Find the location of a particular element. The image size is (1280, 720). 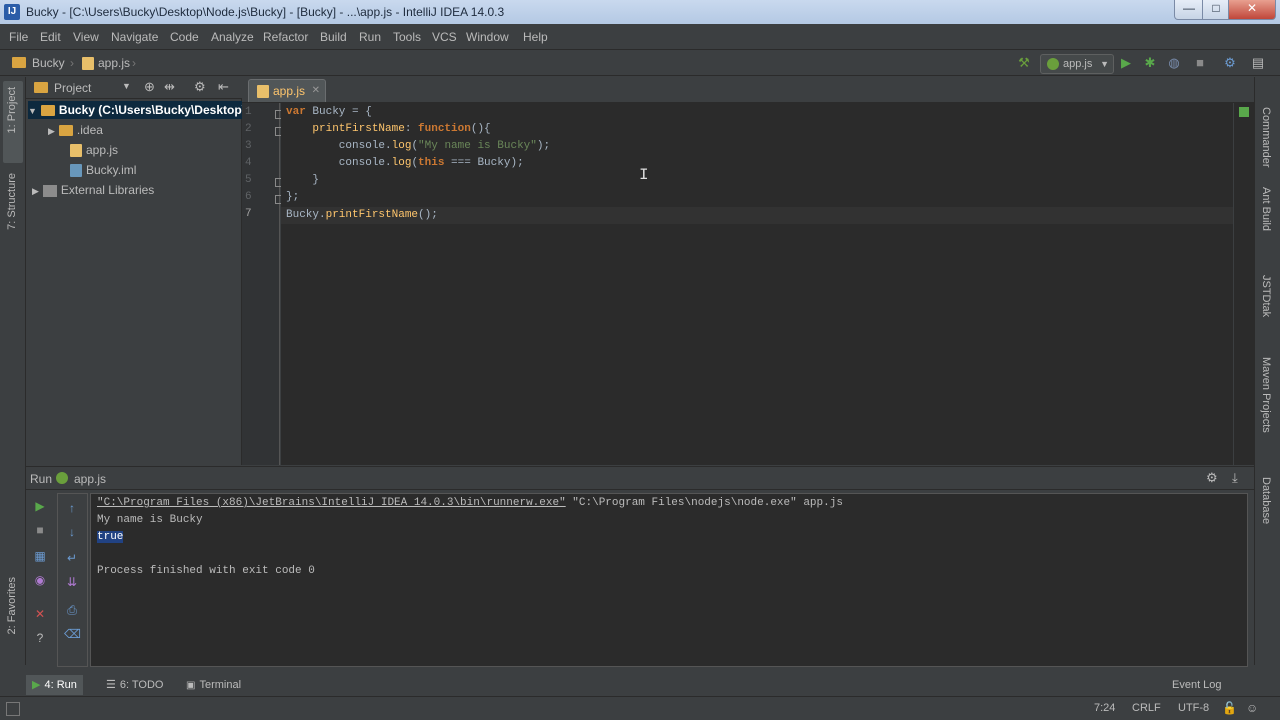

hide-panel-icon: ⇤ is located at coordinates (223, 87).